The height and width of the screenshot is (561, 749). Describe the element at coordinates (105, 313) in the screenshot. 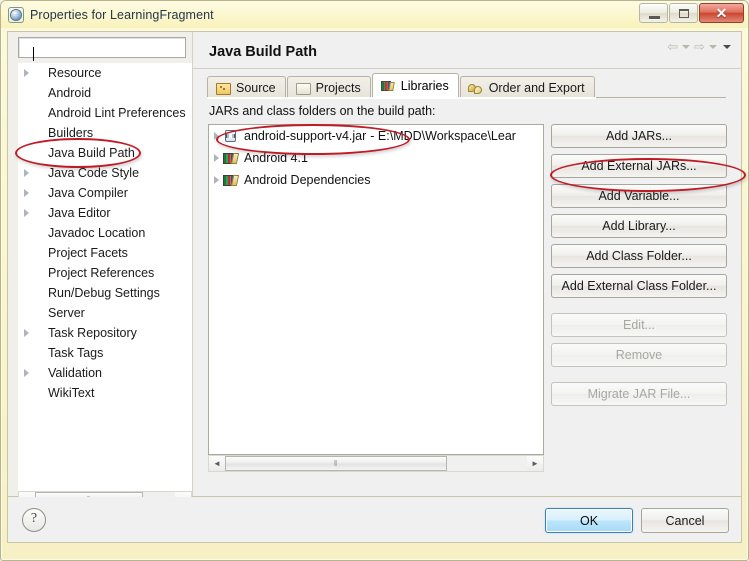

I see `sidebar-item-server: Server` at that location.